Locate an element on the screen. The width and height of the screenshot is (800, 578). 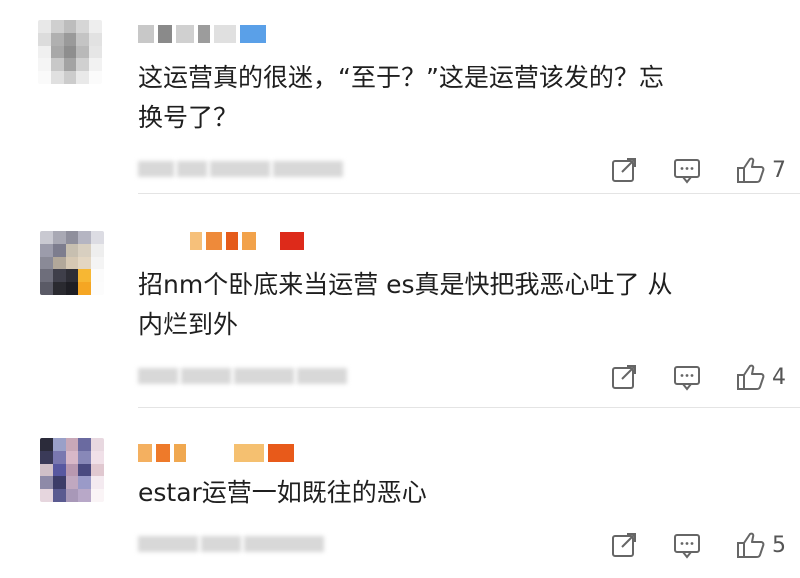
like-button: 4 is located at coordinates (761, 377).